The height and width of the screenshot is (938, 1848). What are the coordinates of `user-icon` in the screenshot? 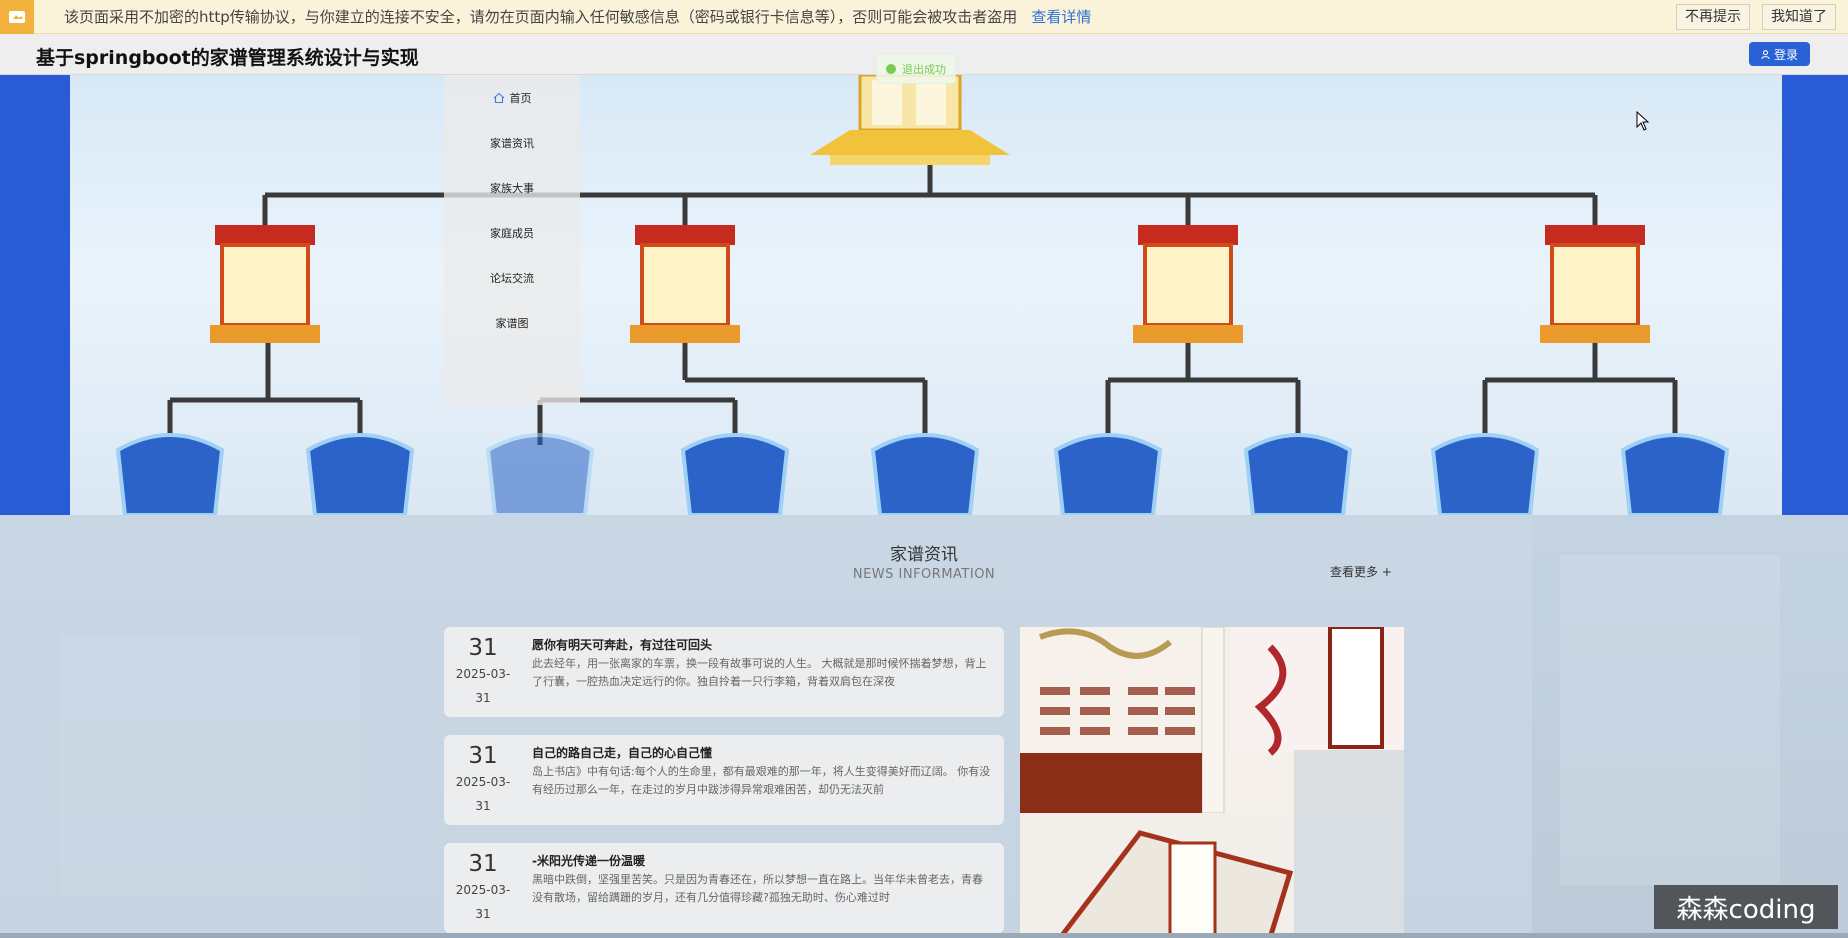 It's located at (1765, 54).